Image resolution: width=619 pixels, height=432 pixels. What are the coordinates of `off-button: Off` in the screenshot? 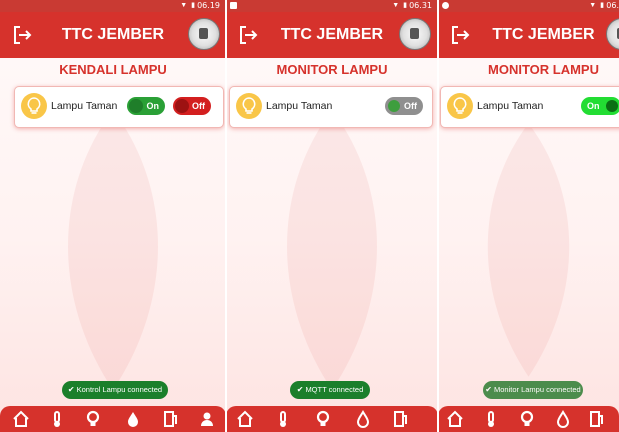 It's located at (192, 106).